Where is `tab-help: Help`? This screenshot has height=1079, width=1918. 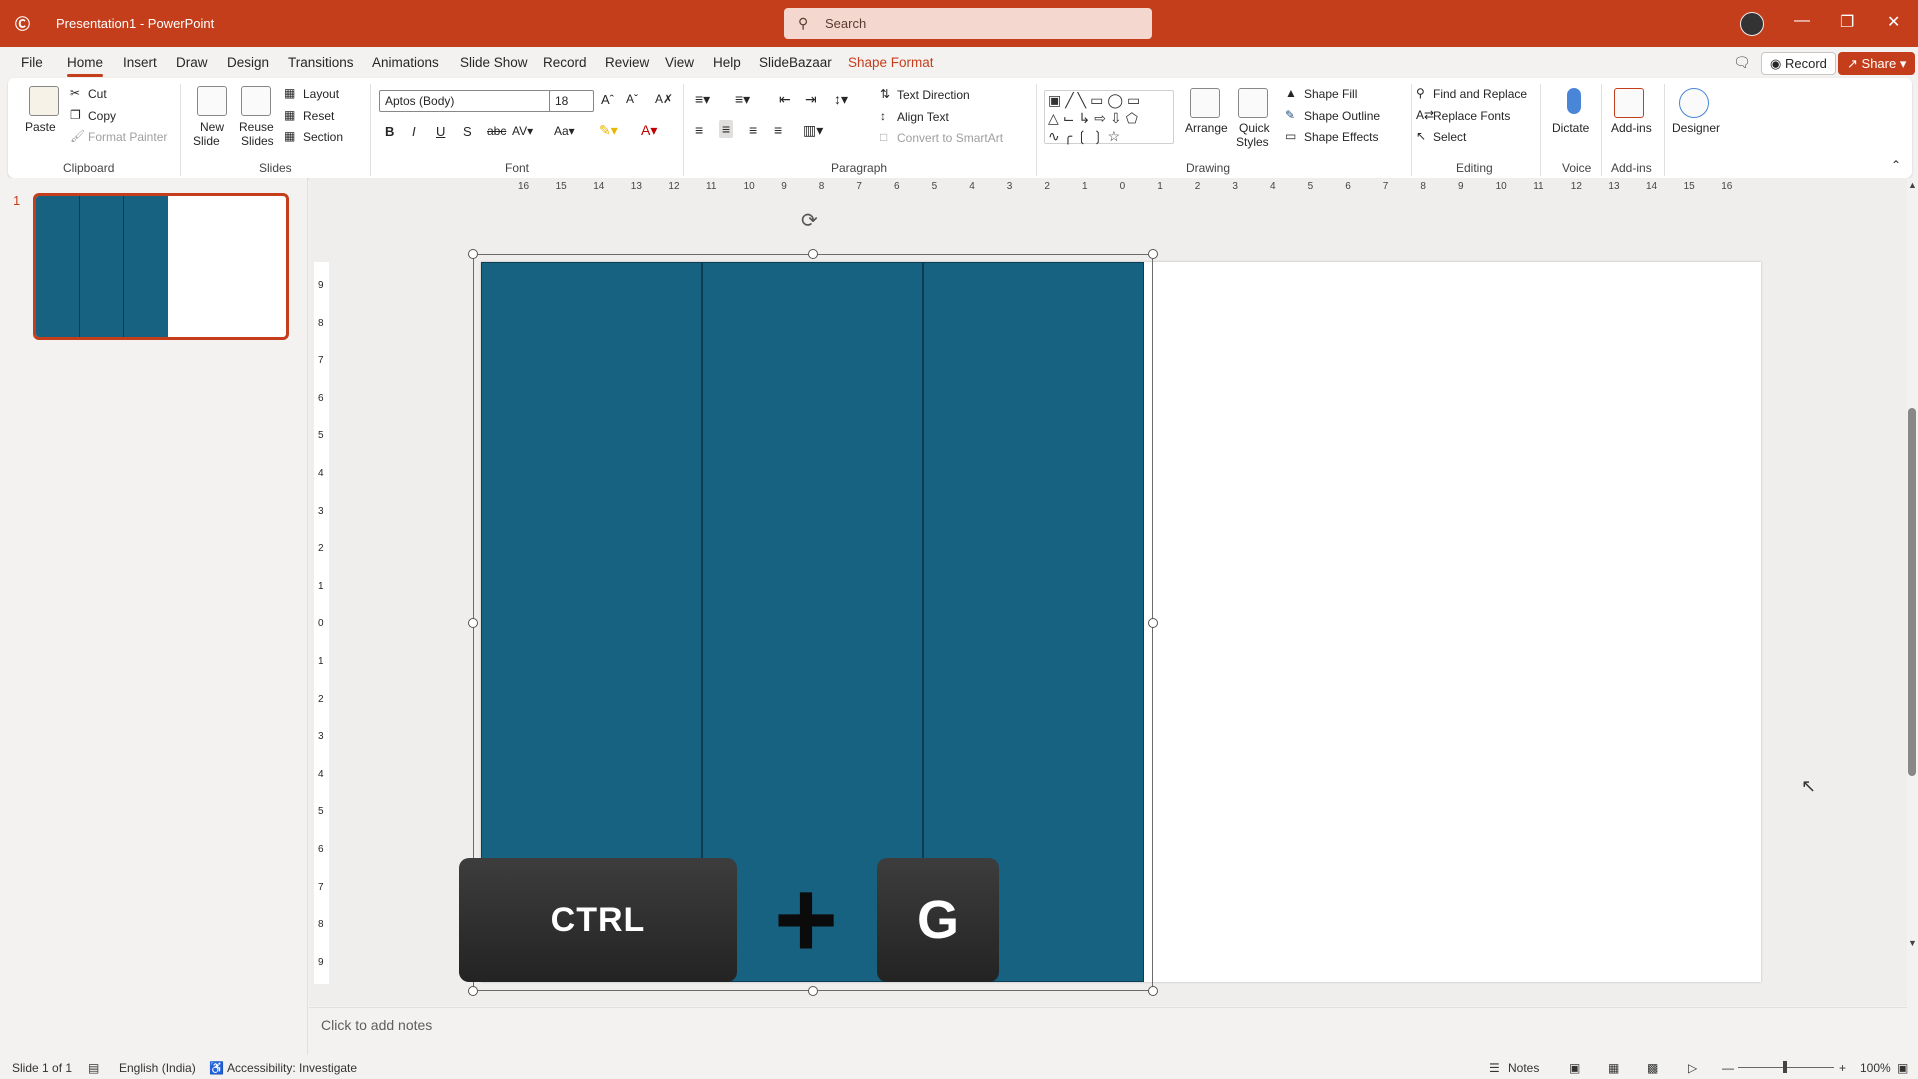
tab-help: Help is located at coordinates (727, 62).